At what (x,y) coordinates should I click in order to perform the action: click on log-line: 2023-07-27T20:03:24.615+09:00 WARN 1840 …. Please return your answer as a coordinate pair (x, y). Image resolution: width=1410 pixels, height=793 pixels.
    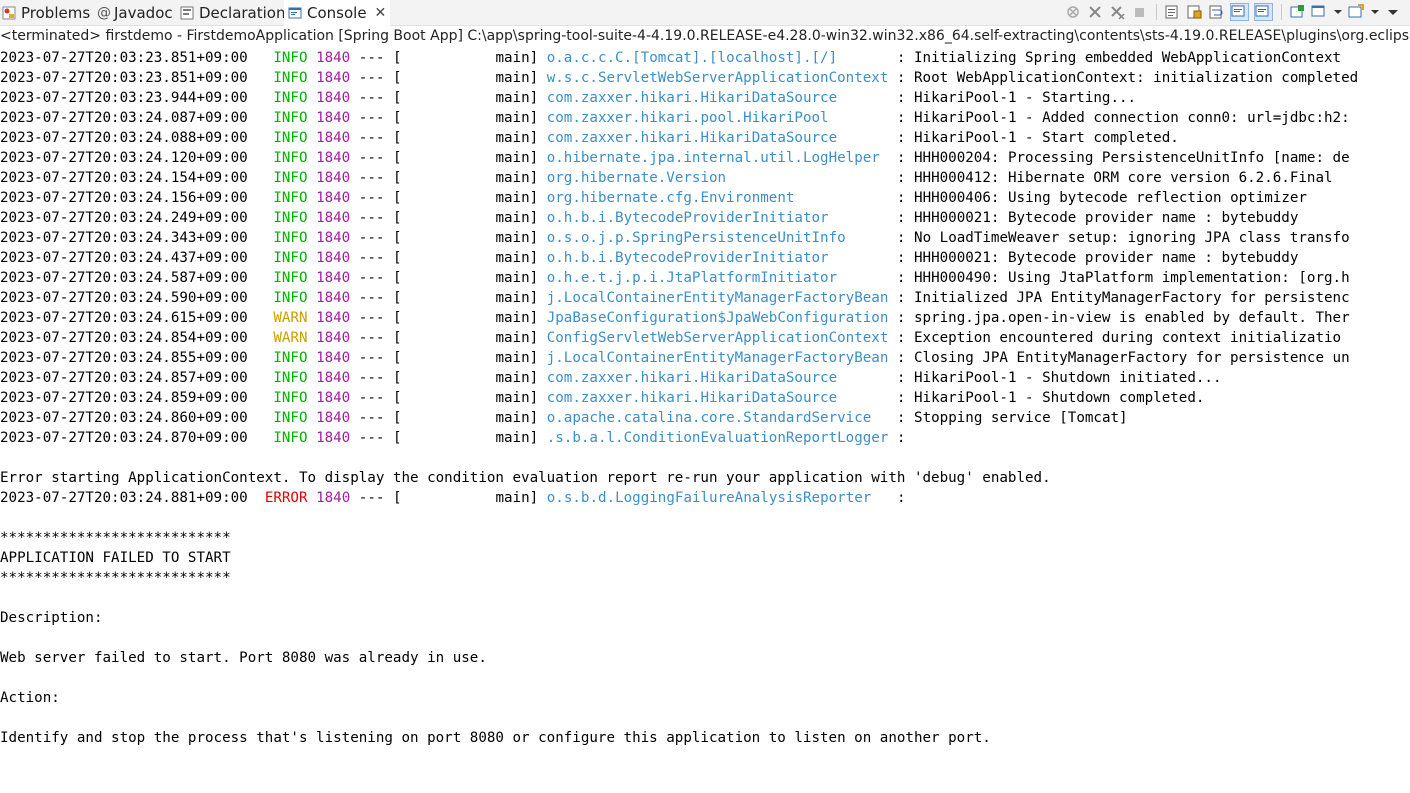
    Looking at the image, I should click on (675, 318).